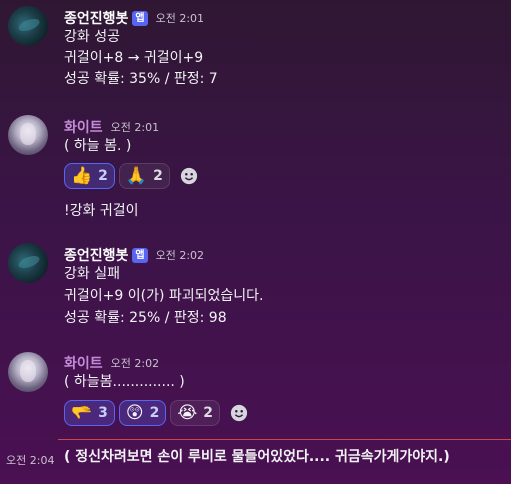 This screenshot has width=511, height=484. Describe the element at coordinates (82, 176) in the screenshot. I see `thumbs-up-icon: 👍` at that location.